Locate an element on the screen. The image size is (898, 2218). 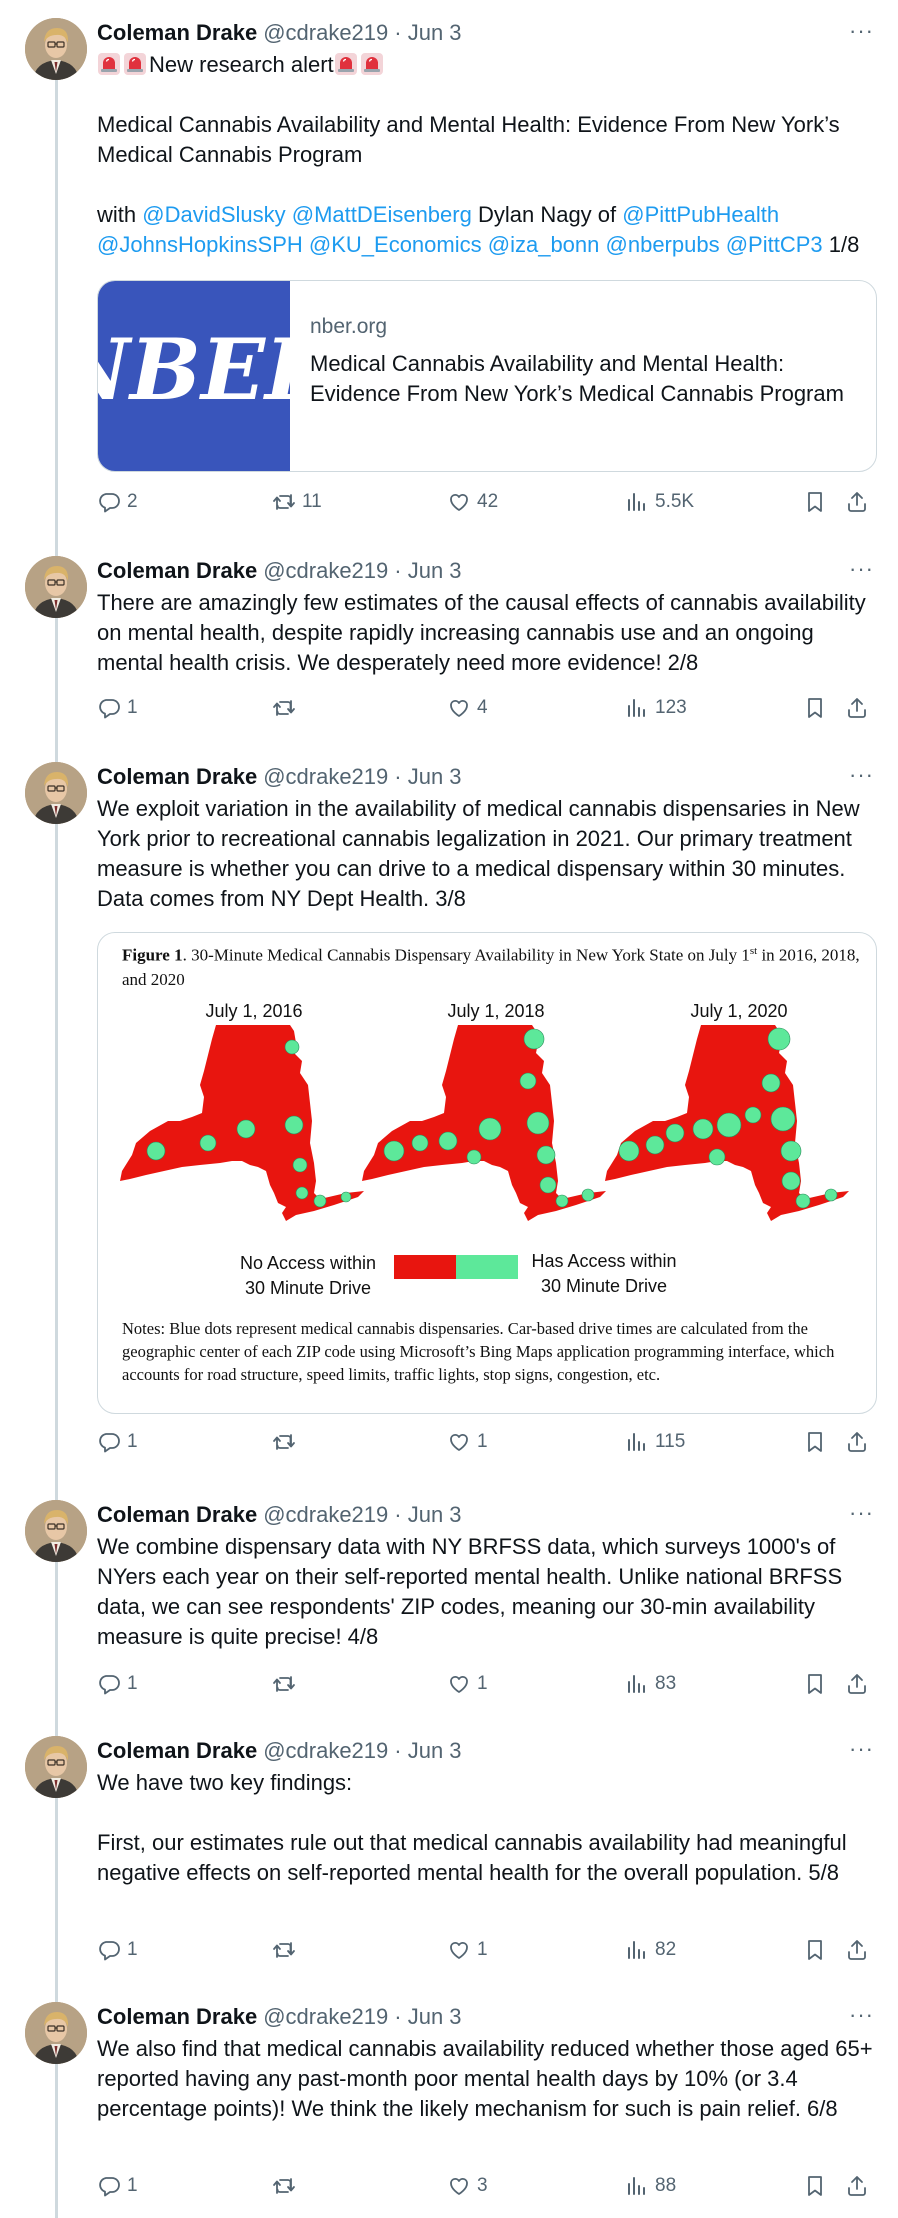
views-button: 82 is located at coordinates (650, 1950).